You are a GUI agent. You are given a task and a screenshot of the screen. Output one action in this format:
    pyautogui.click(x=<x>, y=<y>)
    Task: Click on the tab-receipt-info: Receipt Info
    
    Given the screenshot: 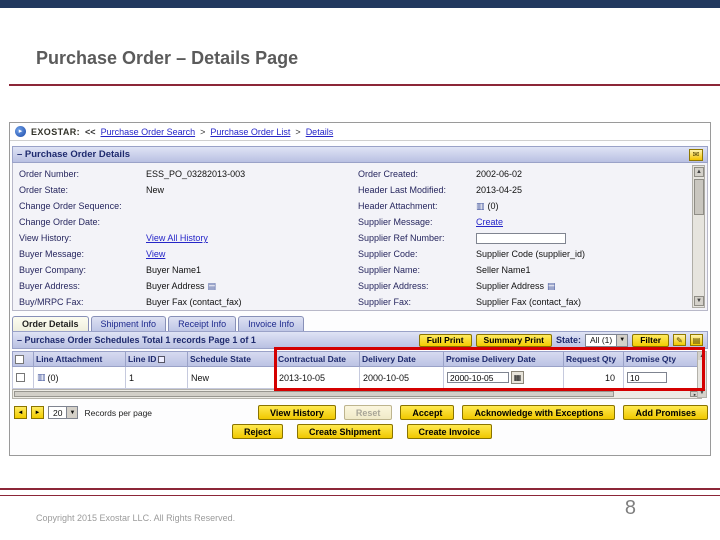 What is the action you would take?
    pyautogui.click(x=202, y=323)
    